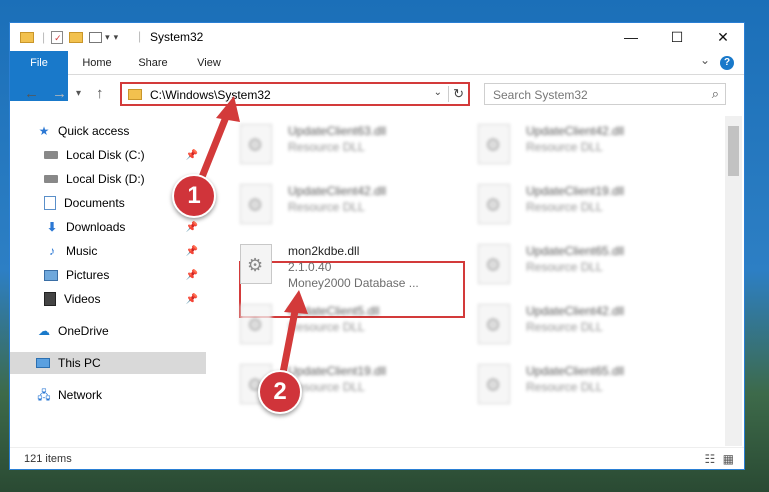  Describe the element at coordinates (78, 93) in the screenshot. I see `recent-dropdown-icon: ▾` at that location.